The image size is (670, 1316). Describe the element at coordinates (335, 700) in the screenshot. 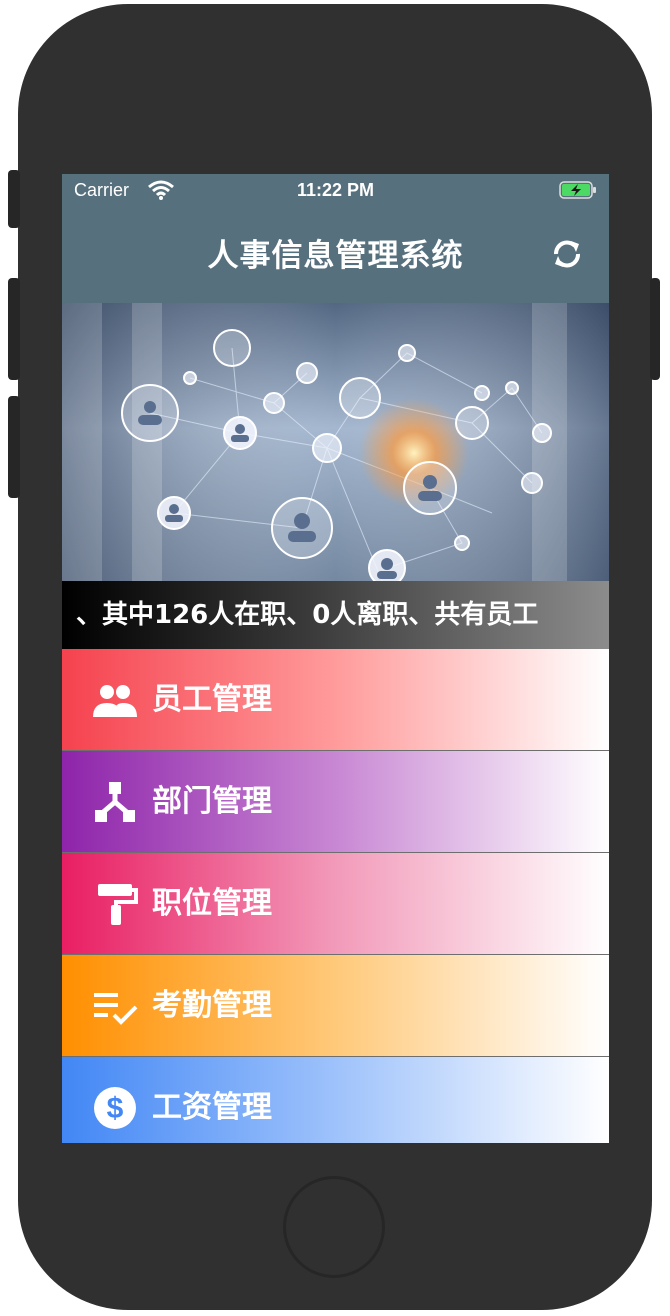

I see `menu-item-employee: 员工管理` at that location.